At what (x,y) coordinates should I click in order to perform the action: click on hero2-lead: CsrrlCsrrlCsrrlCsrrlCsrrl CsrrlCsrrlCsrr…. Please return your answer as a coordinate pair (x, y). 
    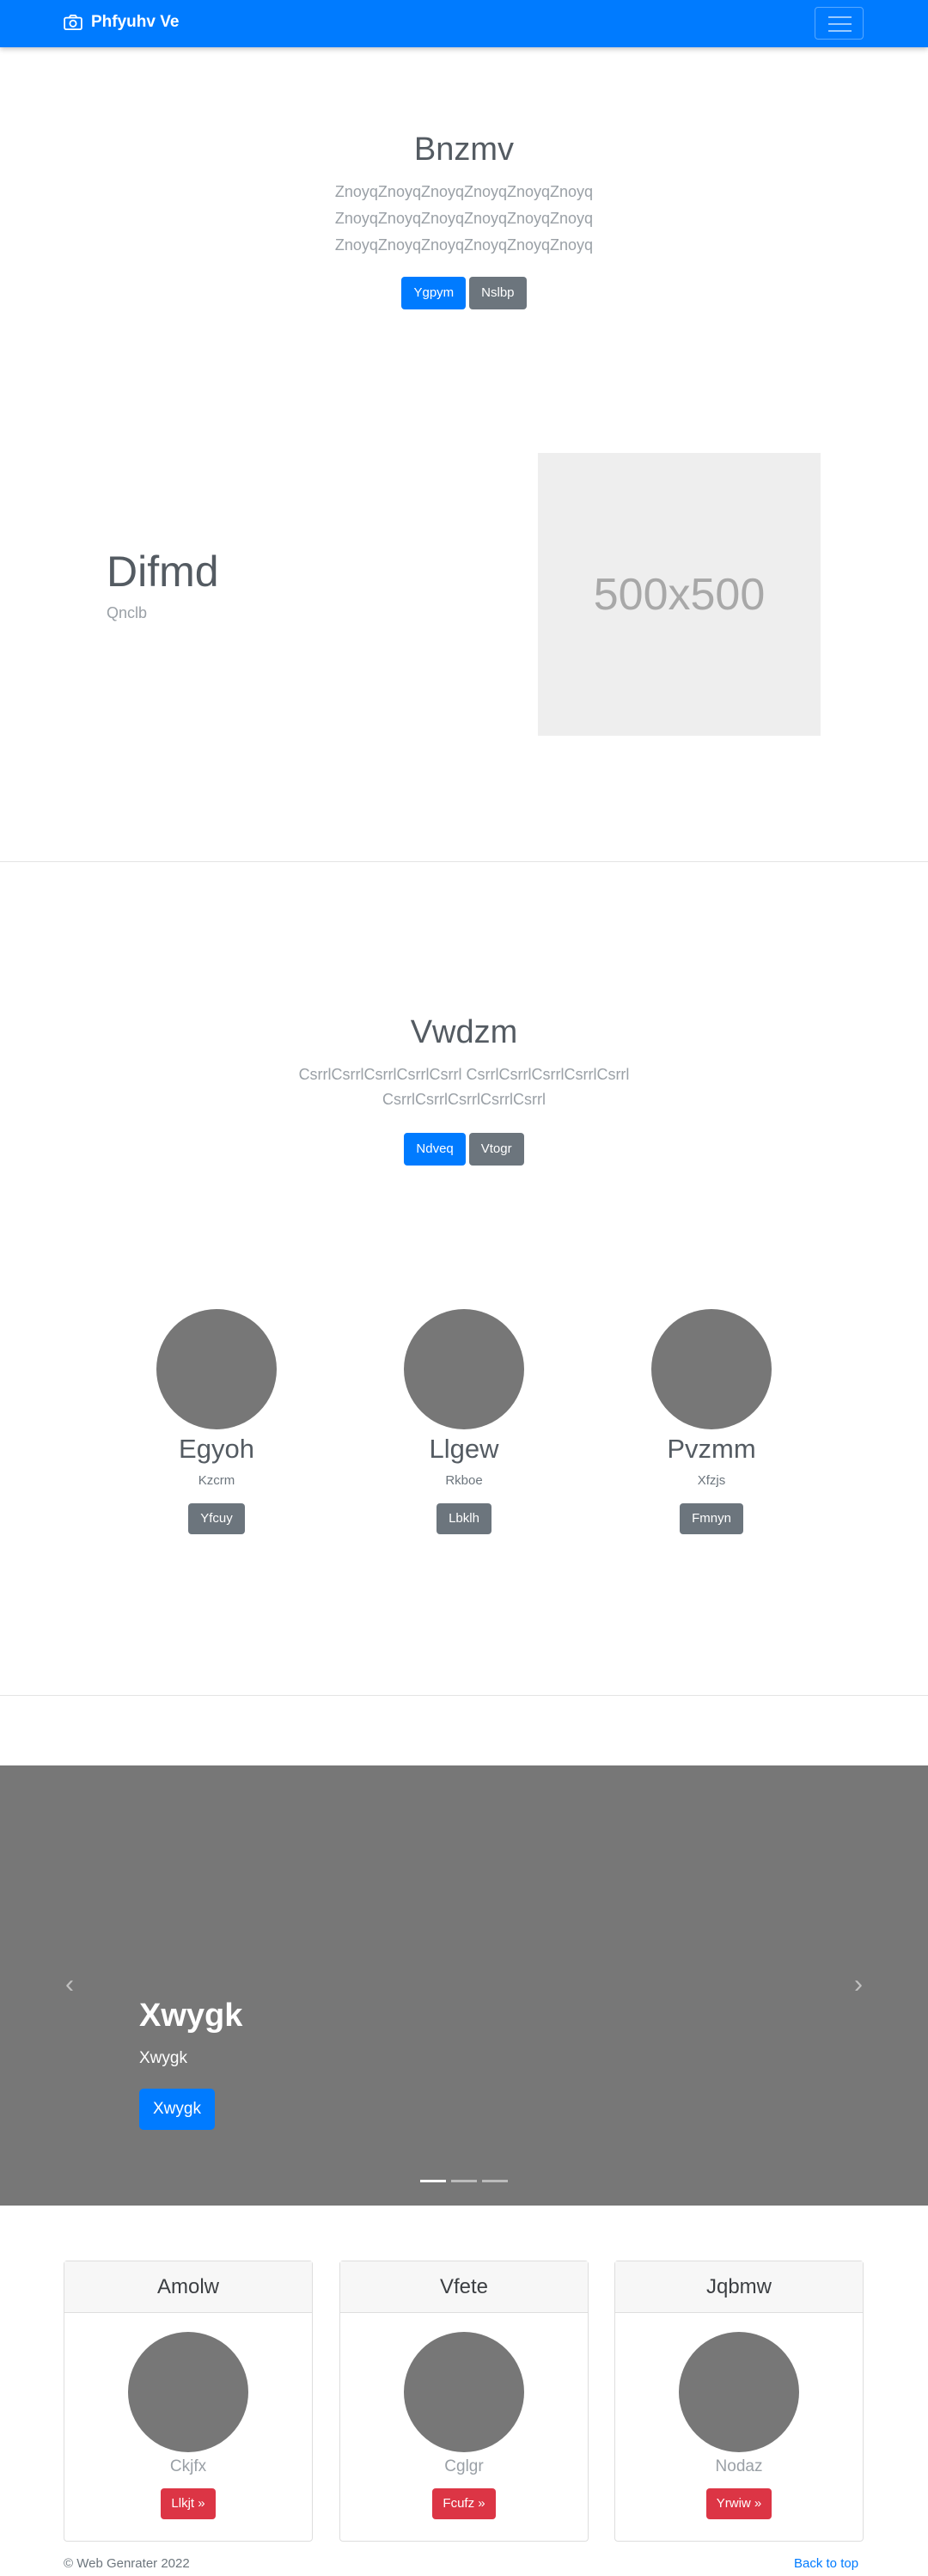
    Looking at the image, I should click on (464, 1087).